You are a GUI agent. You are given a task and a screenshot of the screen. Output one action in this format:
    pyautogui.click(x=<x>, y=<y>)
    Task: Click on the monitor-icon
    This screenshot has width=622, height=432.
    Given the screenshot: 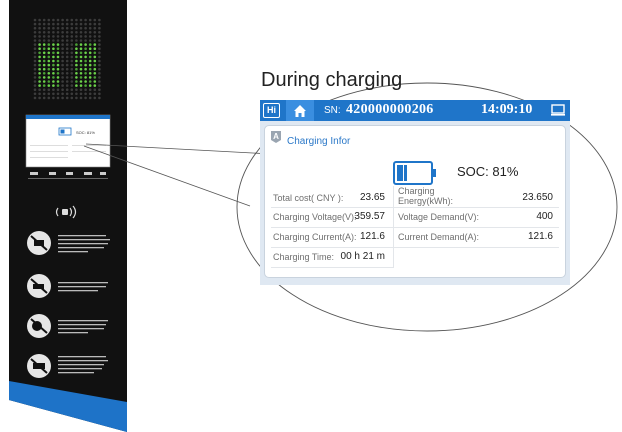 What is the action you would take?
    pyautogui.click(x=558, y=110)
    